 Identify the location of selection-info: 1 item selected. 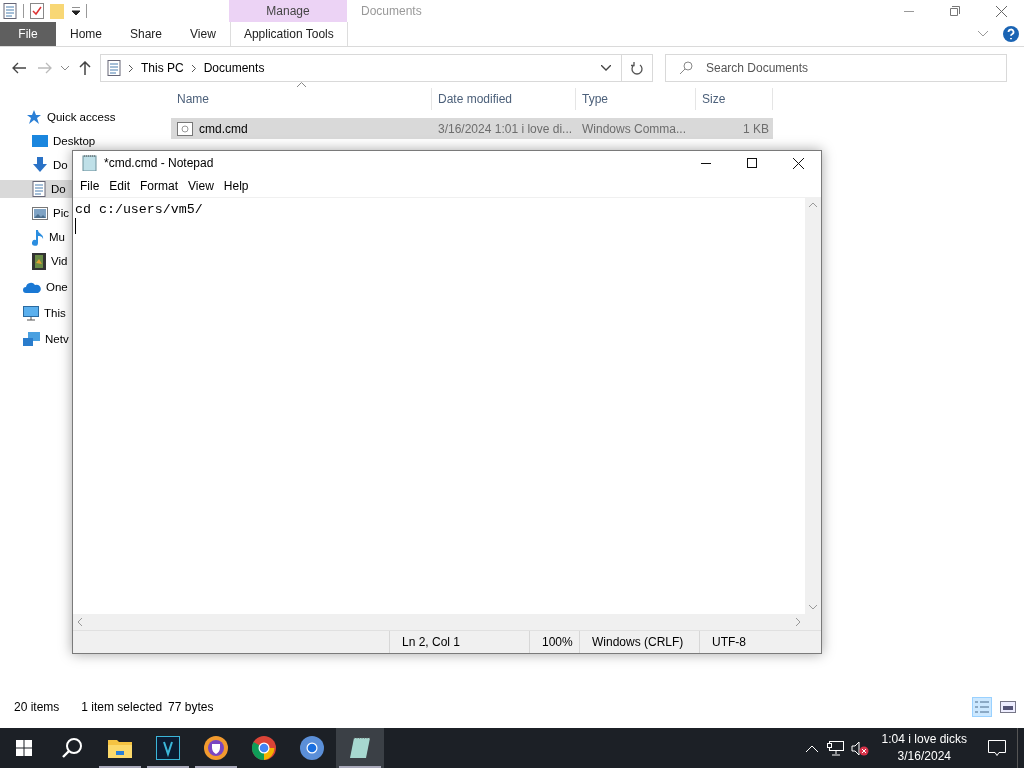
(122, 707).